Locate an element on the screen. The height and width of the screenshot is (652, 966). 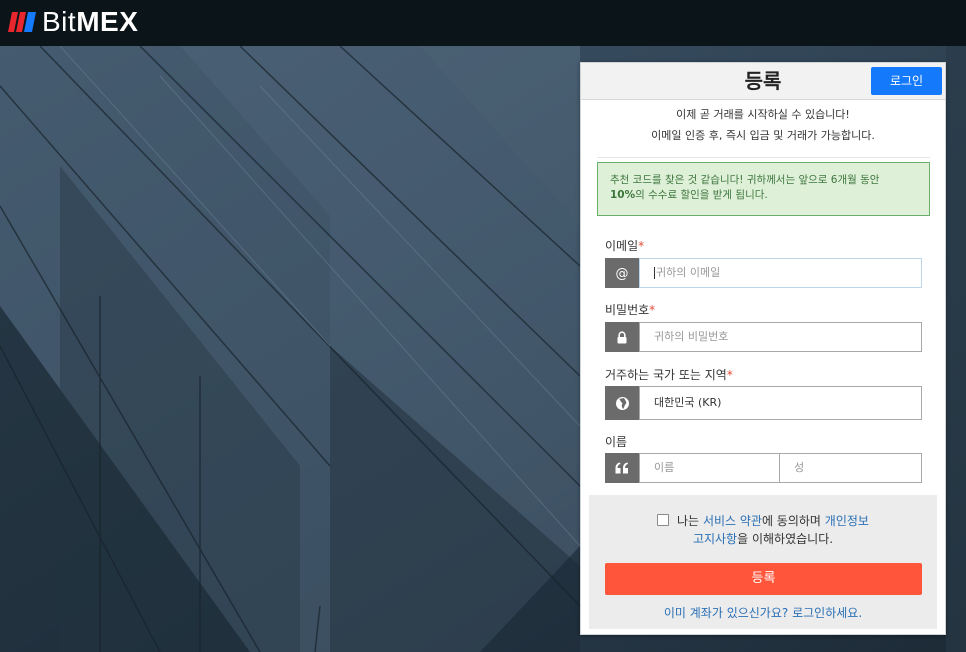
name-label: 이름 is located at coordinates (616, 442).